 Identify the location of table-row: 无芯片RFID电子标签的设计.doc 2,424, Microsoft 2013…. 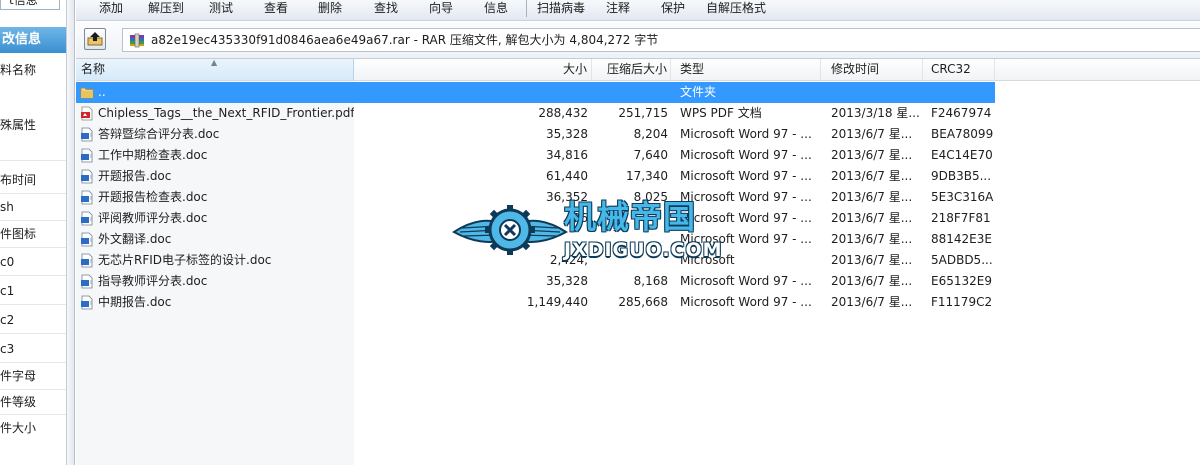
(638, 260).